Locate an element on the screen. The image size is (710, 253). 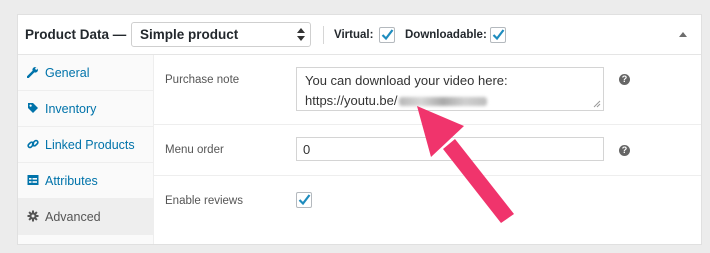
product-type-value: Simple product is located at coordinates (189, 34).